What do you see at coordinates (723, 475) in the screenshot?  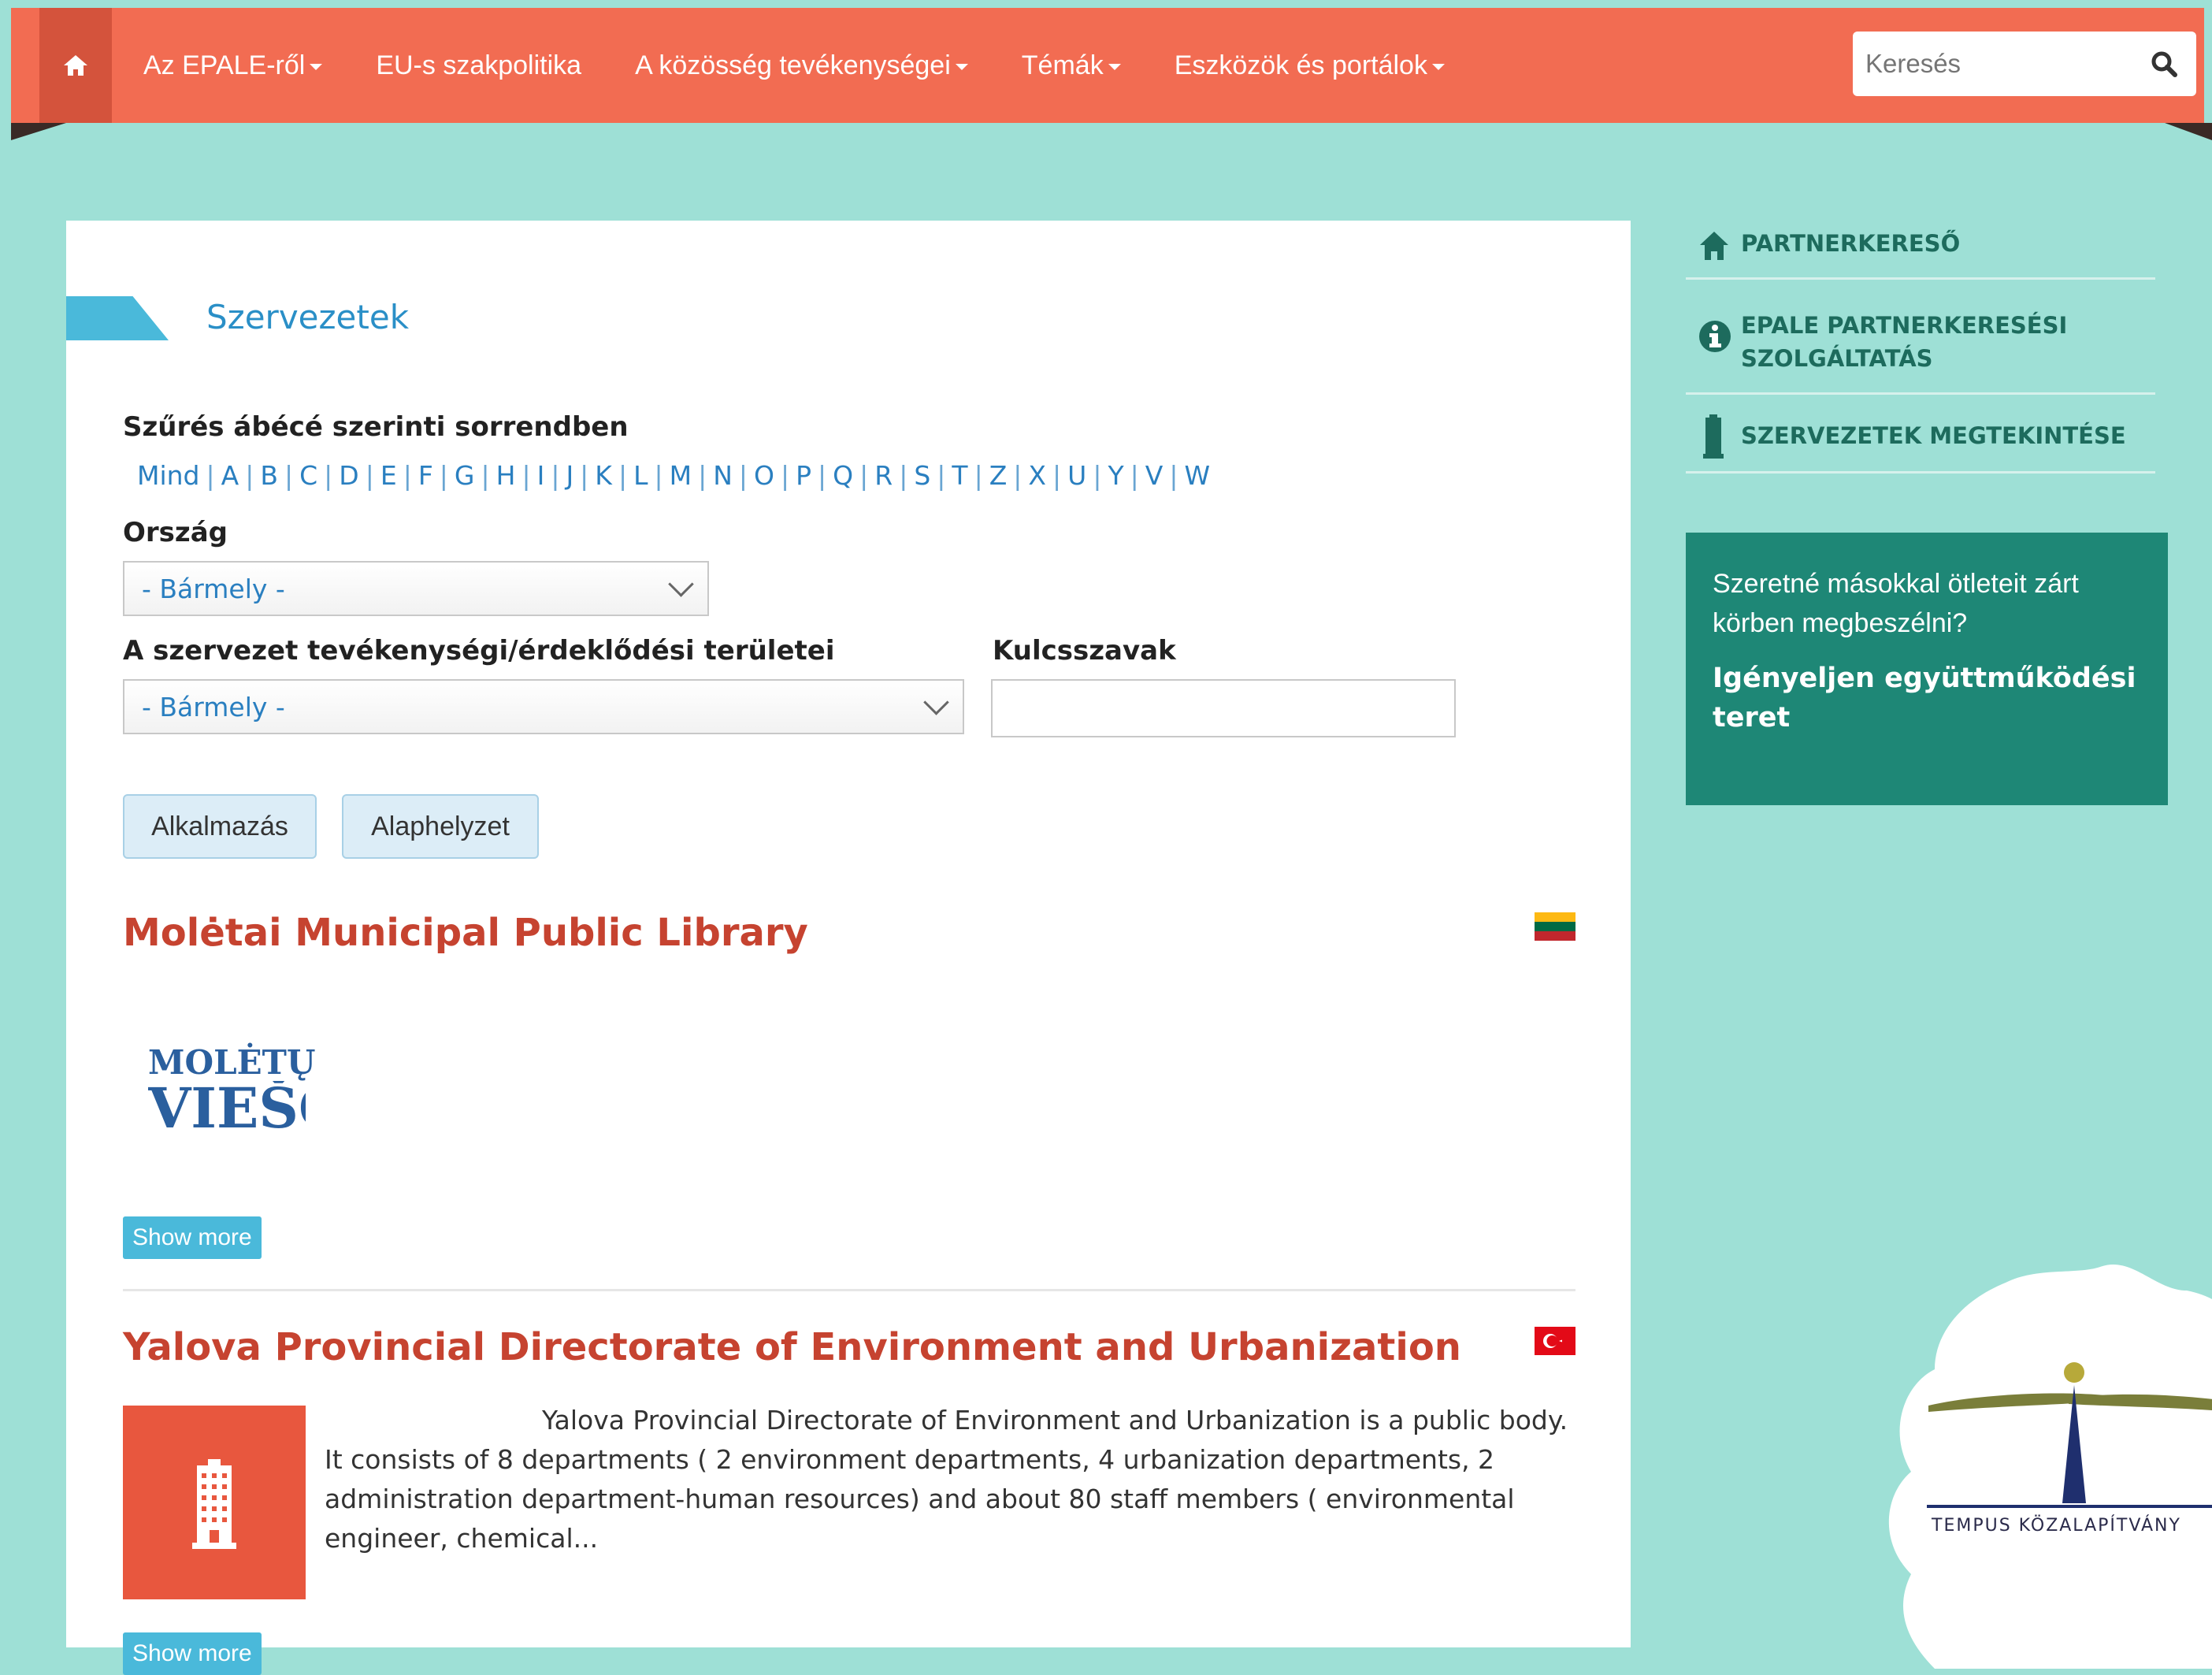 I see `alphabet-letter-n: N` at bounding box center [723, 475].